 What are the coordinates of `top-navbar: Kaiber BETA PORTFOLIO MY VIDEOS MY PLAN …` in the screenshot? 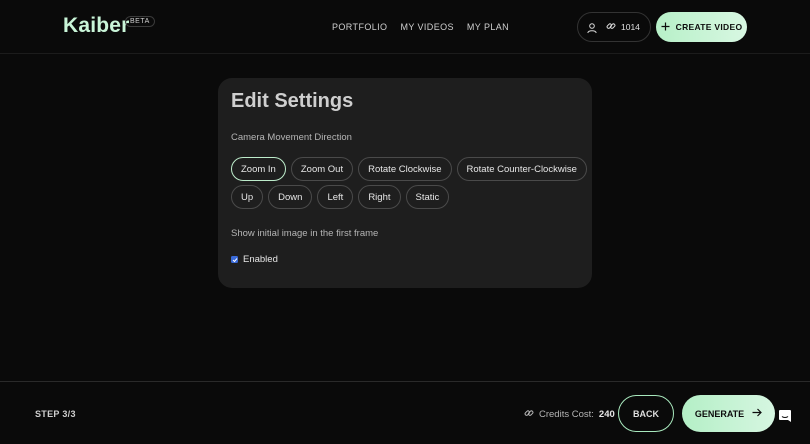 It's located at (405, 27).